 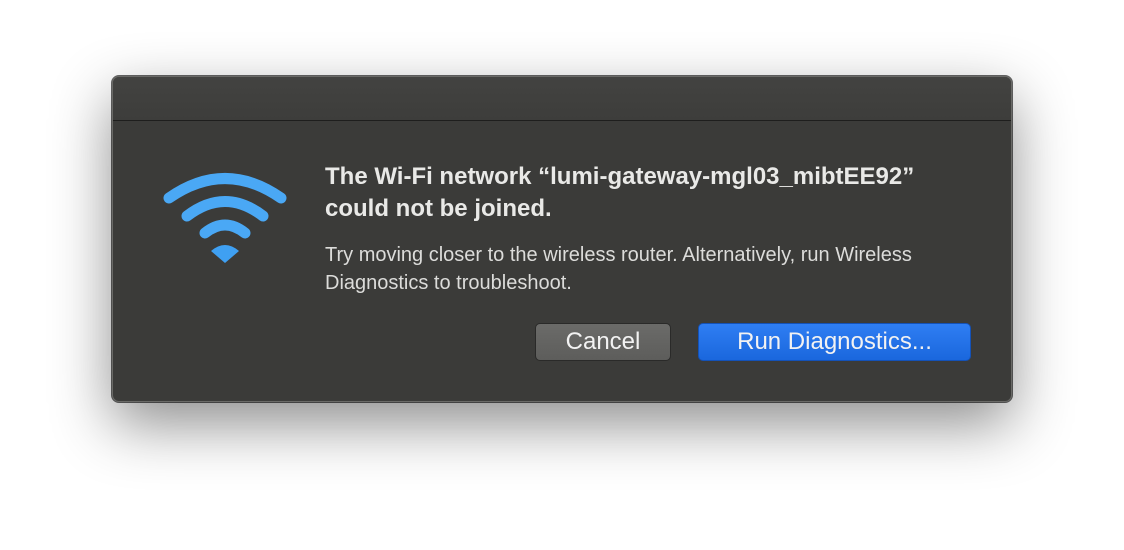 What do you see at coordinates (603, 342) in the screenshot?
I see `cancel-button: Cancel` at bounding box center [603, 342].